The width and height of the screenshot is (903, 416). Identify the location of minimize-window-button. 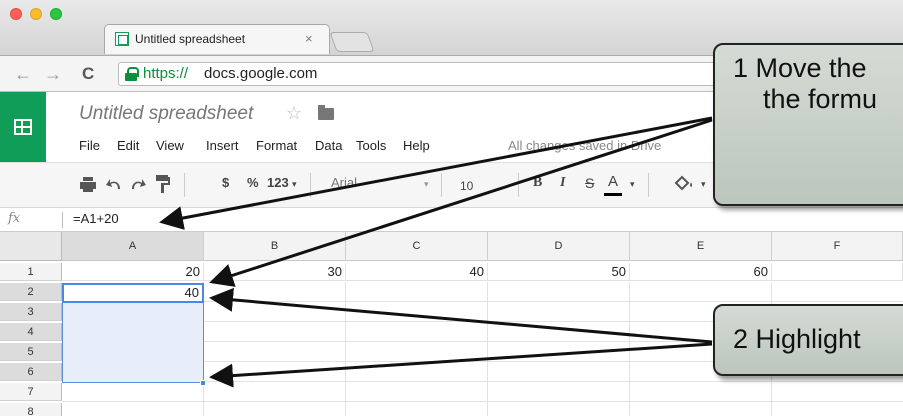
(36, 14).